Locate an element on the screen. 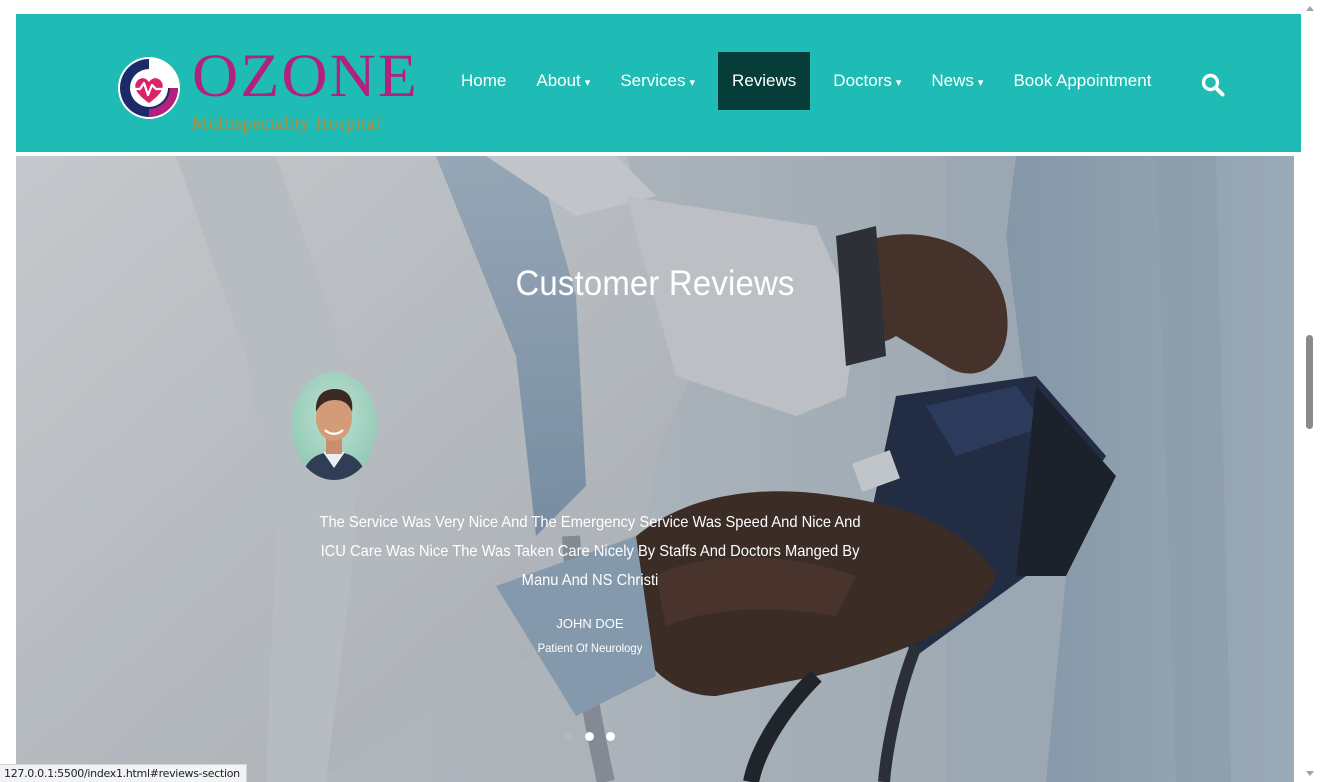 The height and width of the screenshot is (782, 1320). nav-item-book-appointment: Book Appointment is located at coordinates (1082, 81).